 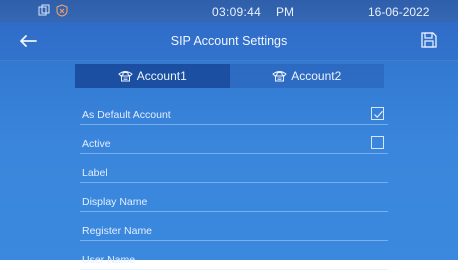 What do you see at coordinates (109, 260) in the screenshot?
I see `user-name-label: User Name` at bounding box center [109, 260].